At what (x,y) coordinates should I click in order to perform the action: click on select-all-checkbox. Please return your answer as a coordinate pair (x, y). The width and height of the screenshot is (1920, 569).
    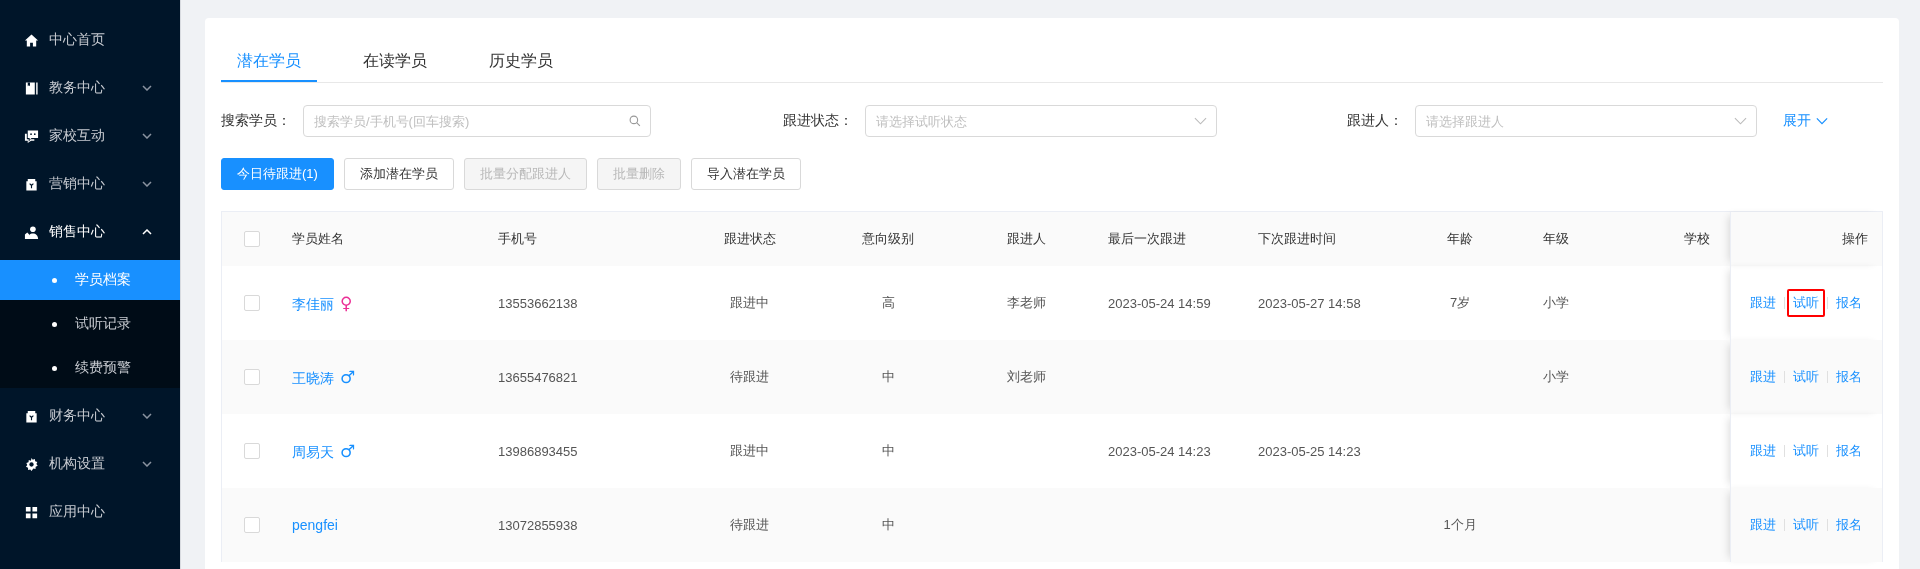
    Looking at the image, I should click on (252, 239).